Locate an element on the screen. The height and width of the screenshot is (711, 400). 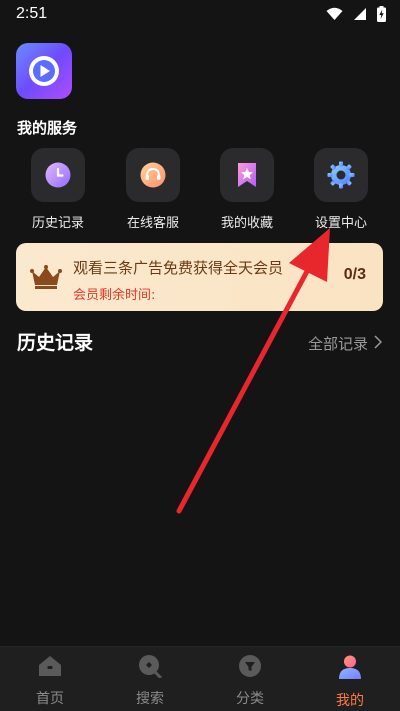
service-history: 历史记录 is located at coordinates (58, 189).